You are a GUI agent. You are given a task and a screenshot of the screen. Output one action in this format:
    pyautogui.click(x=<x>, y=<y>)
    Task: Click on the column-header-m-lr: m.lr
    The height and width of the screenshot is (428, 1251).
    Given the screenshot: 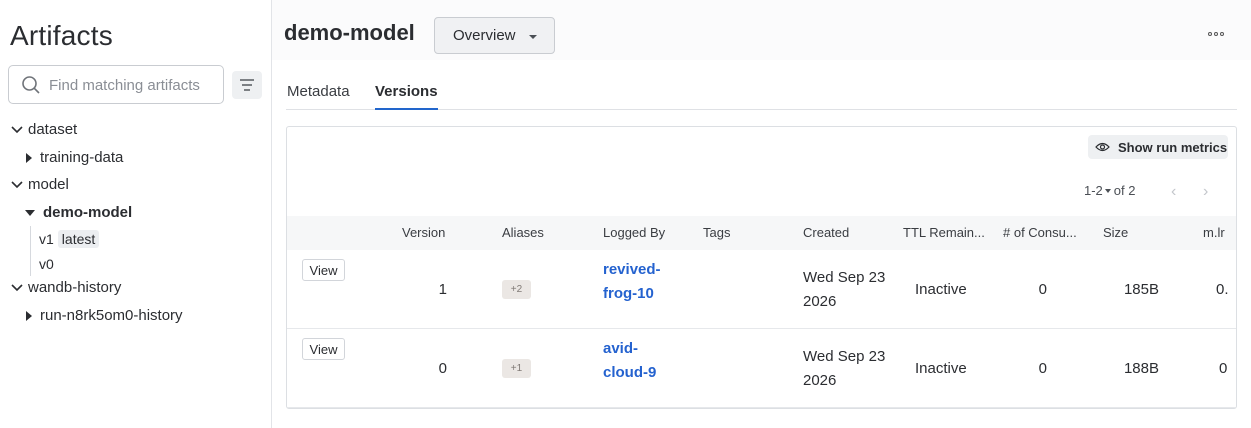 What is the action you would take?
    pyautogui.click(x=1214, y=232)
    